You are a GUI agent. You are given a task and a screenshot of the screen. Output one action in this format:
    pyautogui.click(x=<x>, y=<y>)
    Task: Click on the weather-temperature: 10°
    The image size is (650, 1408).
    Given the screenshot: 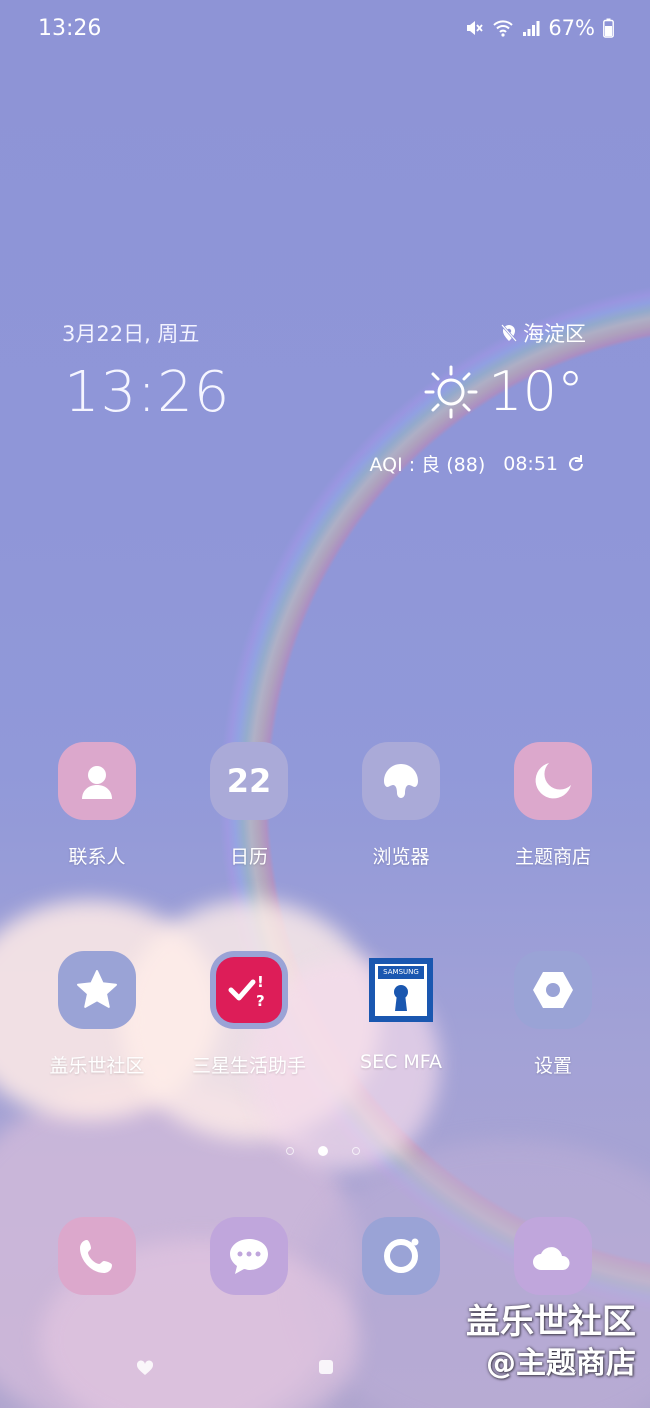 What is the action you would take?
    pyautogui.click(x=536, y=391)
    